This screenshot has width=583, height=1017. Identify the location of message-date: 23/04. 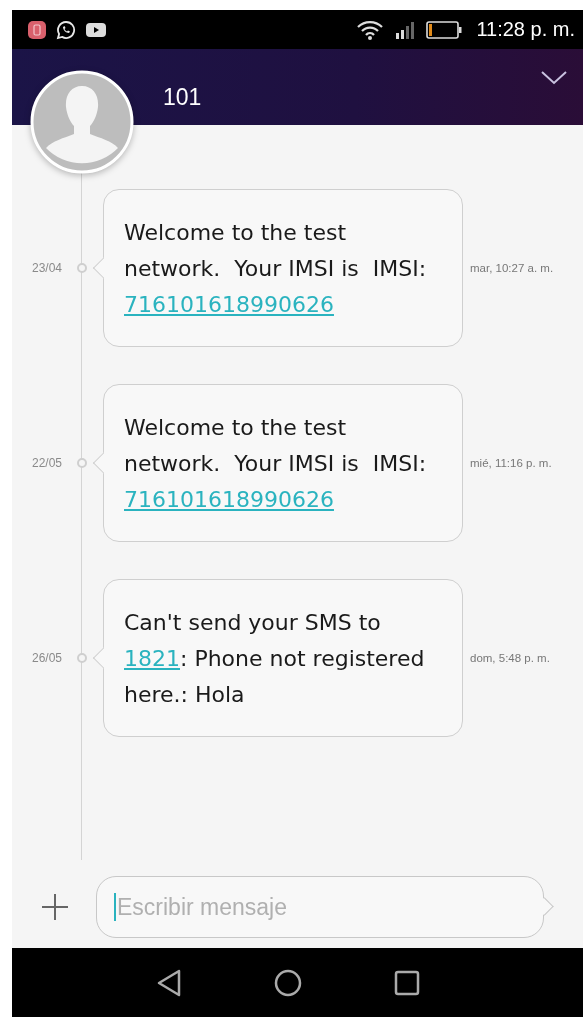
(48, 268).